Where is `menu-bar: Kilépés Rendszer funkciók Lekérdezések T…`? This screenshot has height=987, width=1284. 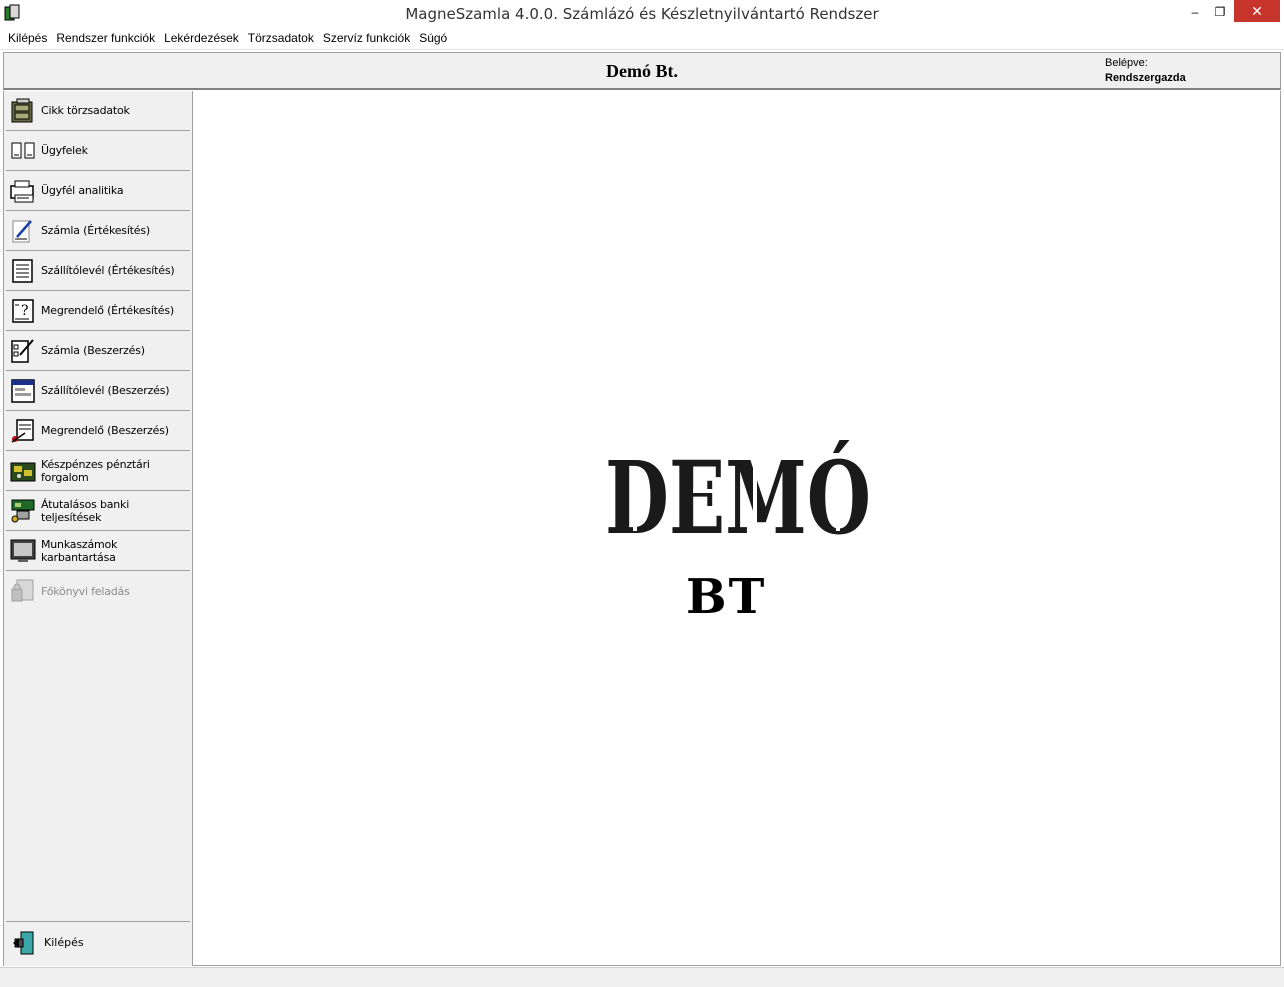
menu-bar: Kilépés Rendszer funkciók Lekérdezések T… is located at coordinates (642, 38).